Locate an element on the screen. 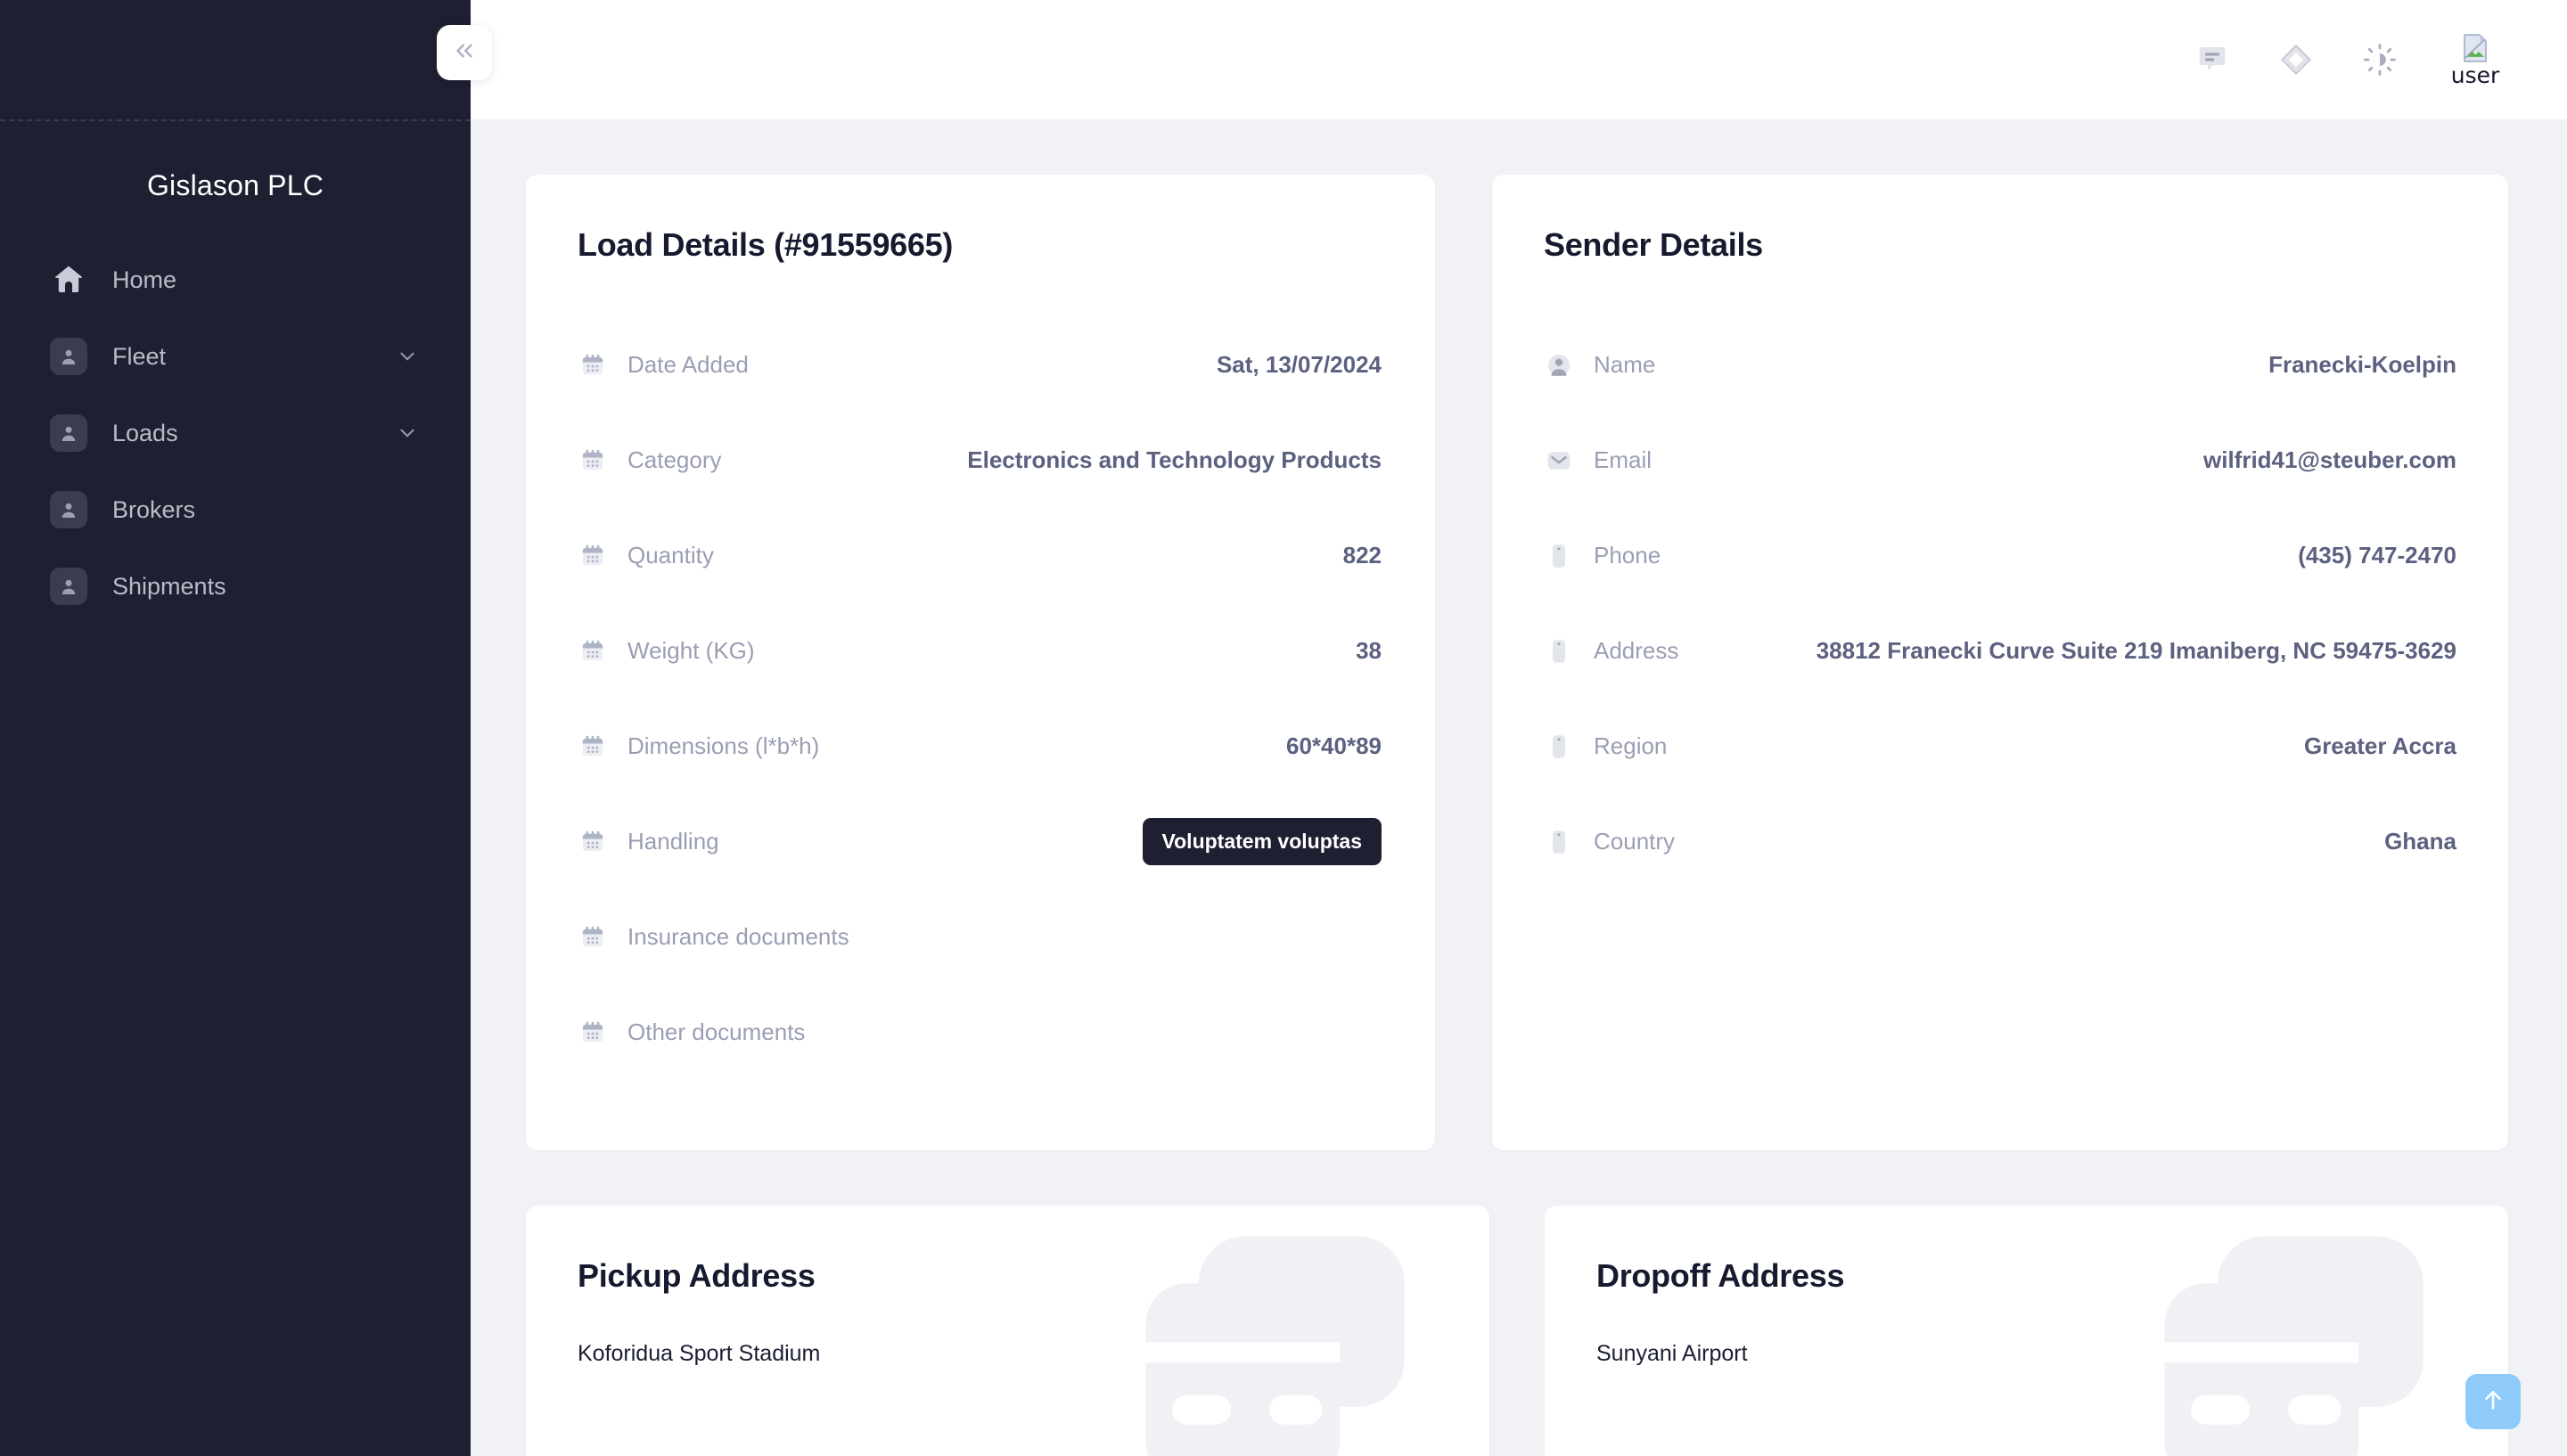 Image resolution: width=2567 pixels, height=1456 pixels. avatar: user is located at coordinates (2475, 60).